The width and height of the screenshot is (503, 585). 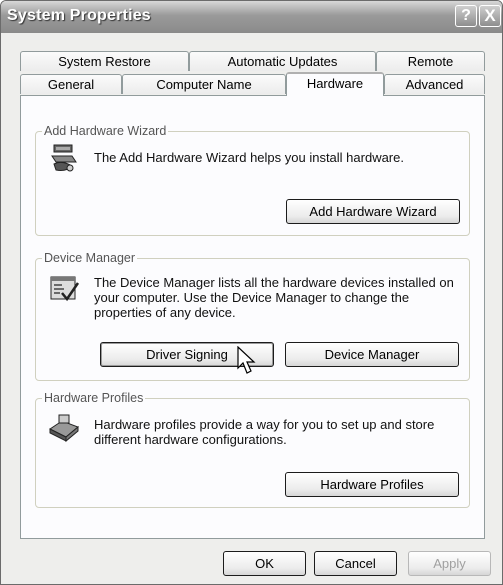 I want to click on apply-button: Apply, so click(x=449, y=563).